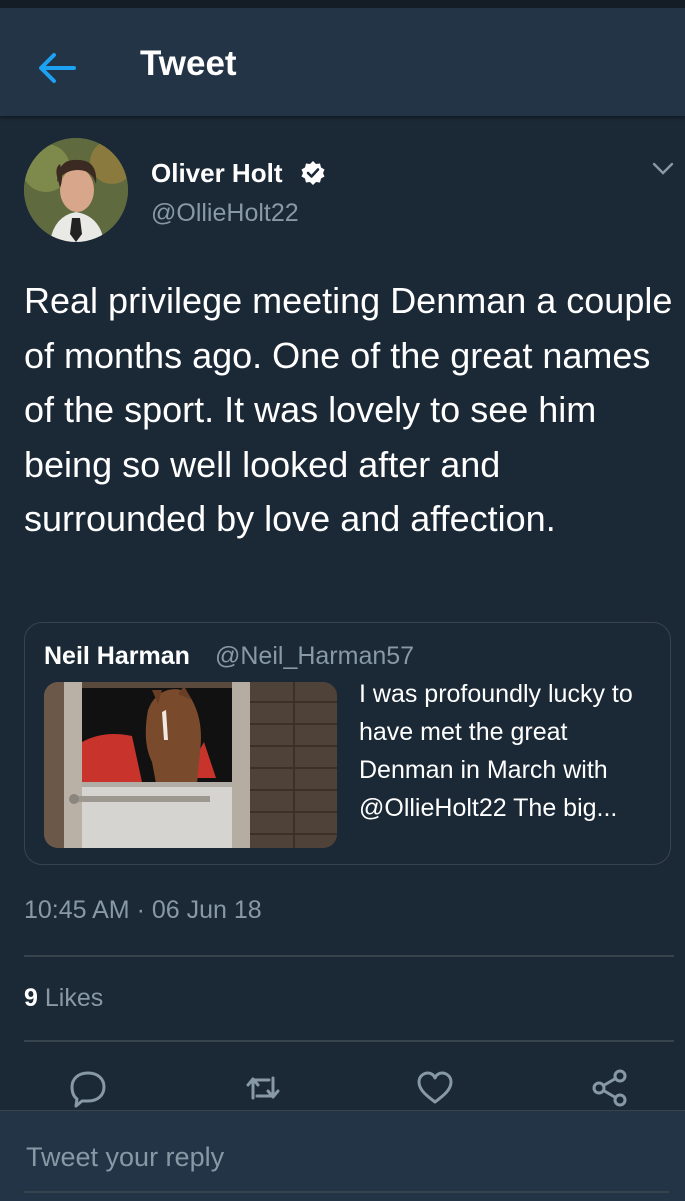 The height and width of the screenshot is (1201, 685). I want to click on share-icon, so click(610, 1088).